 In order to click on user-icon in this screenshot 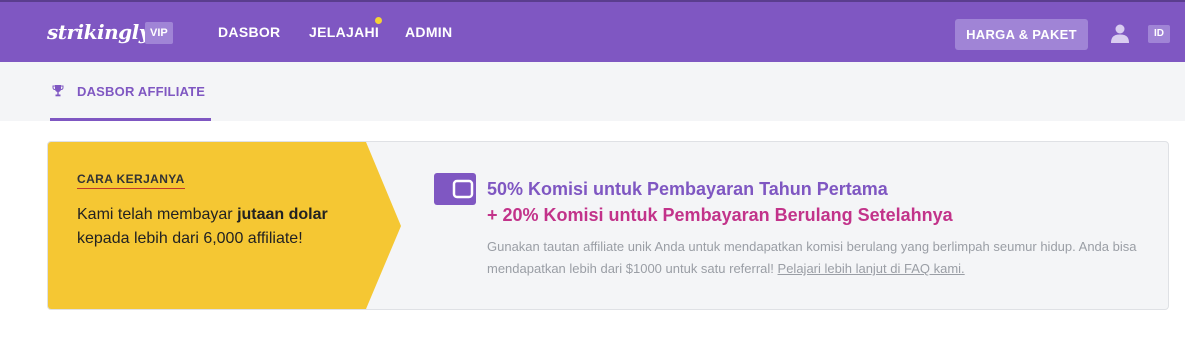, I will do `click(1120, 33)`.